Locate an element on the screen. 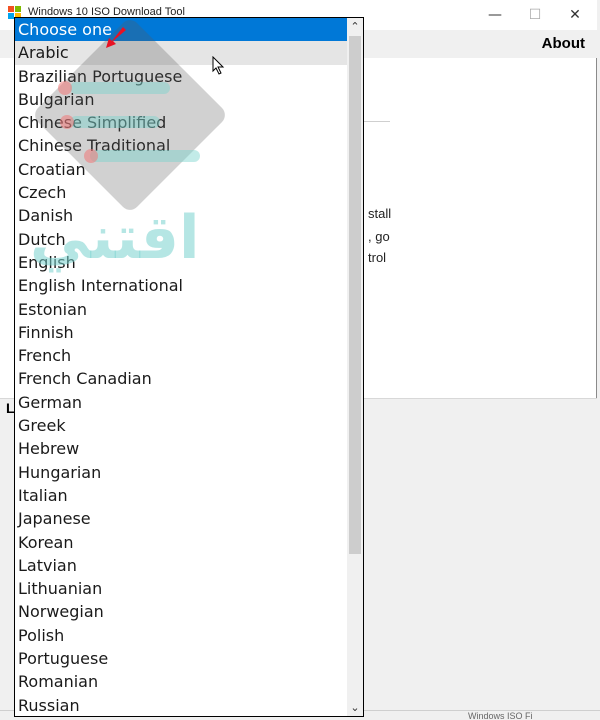 Image resolution: width=600 pixels, height=720 pixels. about-menu-item: About is located at coordinates (563, 43).